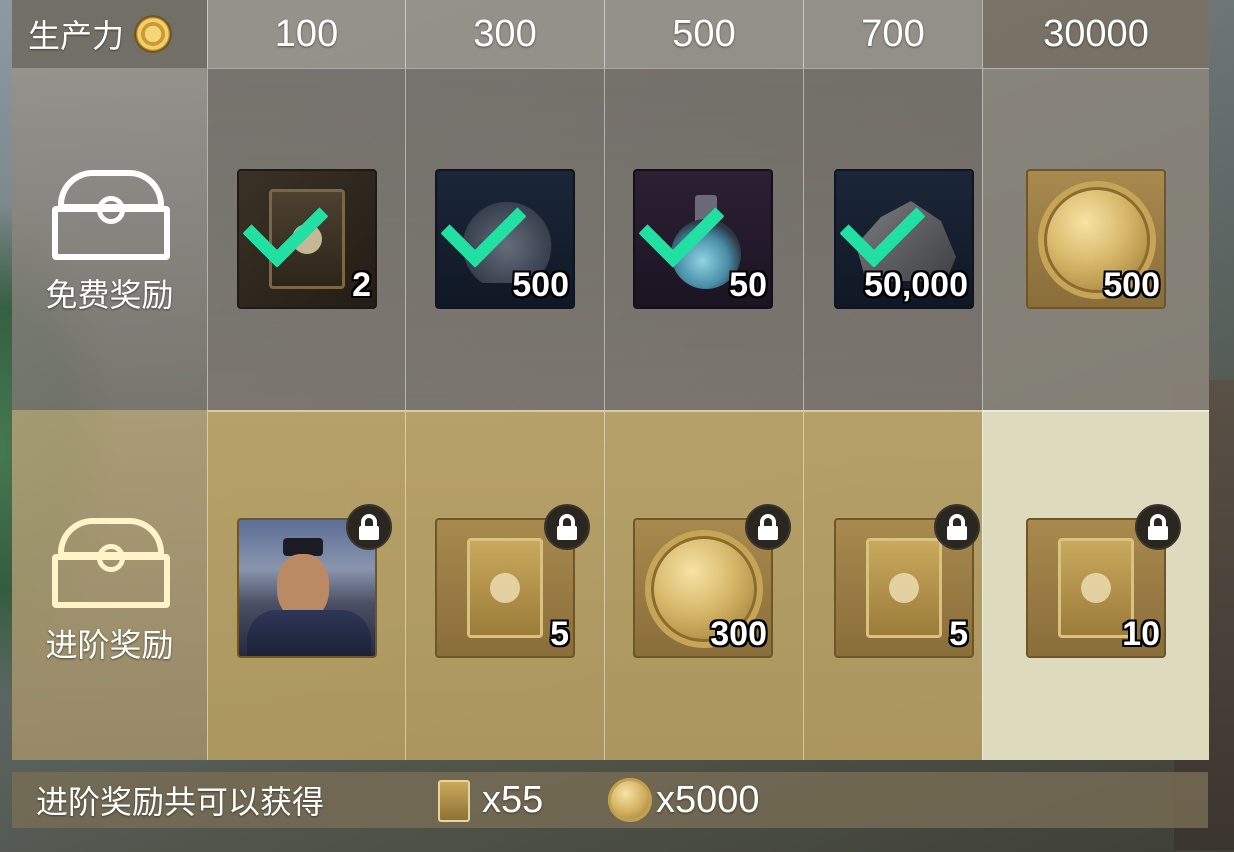 This screenshot has height=852, width=1234. What do you see at coordinates (454, 801) in the screenshot?
I see `card-icon` at bounding box center [454, 801].